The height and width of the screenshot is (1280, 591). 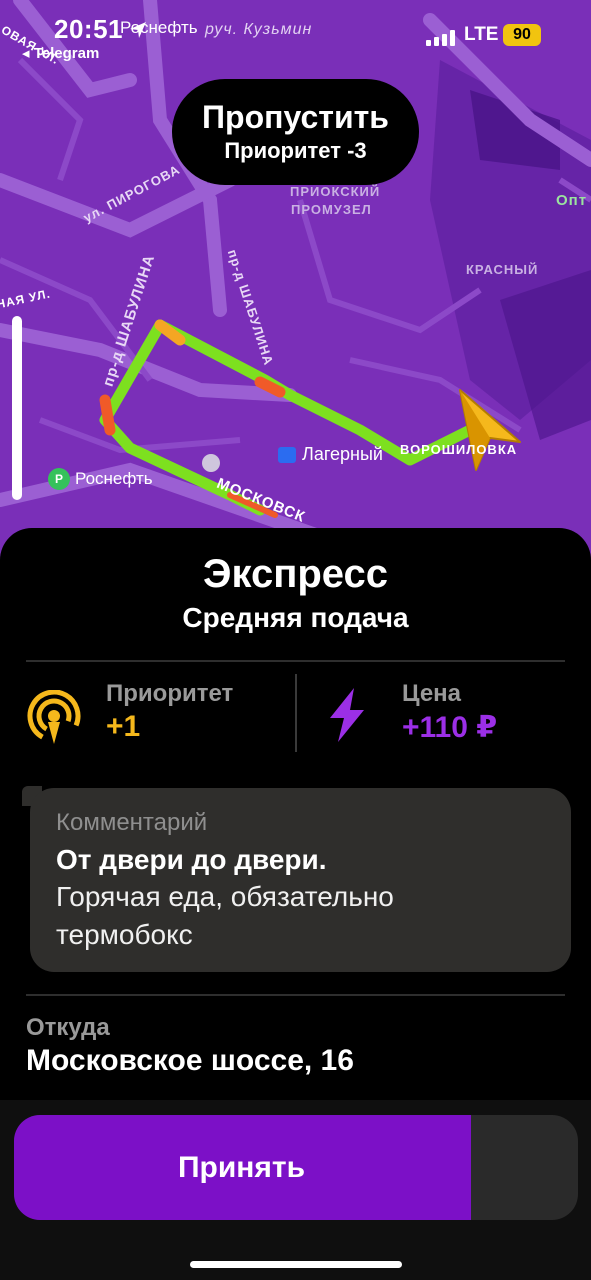 I want to click on comment-headline: От двери до двери., so click(x=191, y=859).